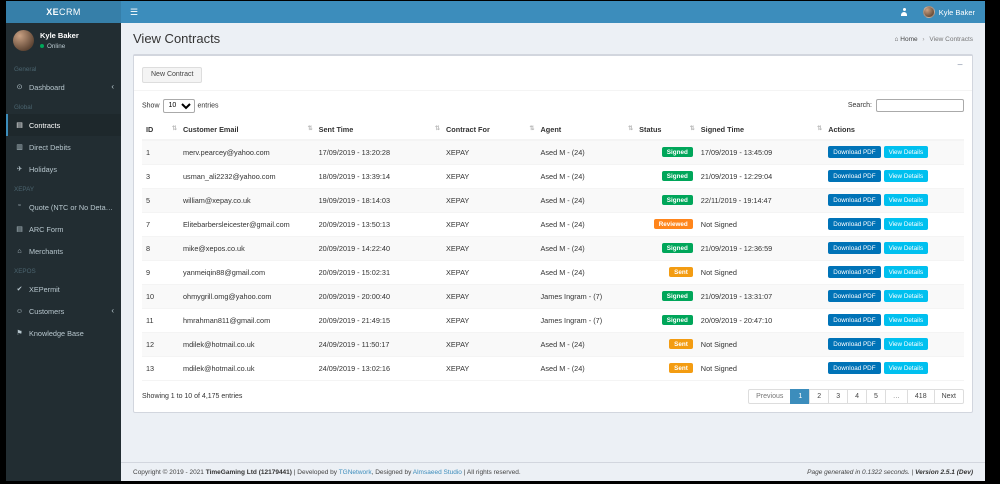 This screenshot has height=484, width=1000. Describe the element at coordinates (378, 130) in the screenshot. I see `column-header-sent-time: Sent Time ⇅` at that location.